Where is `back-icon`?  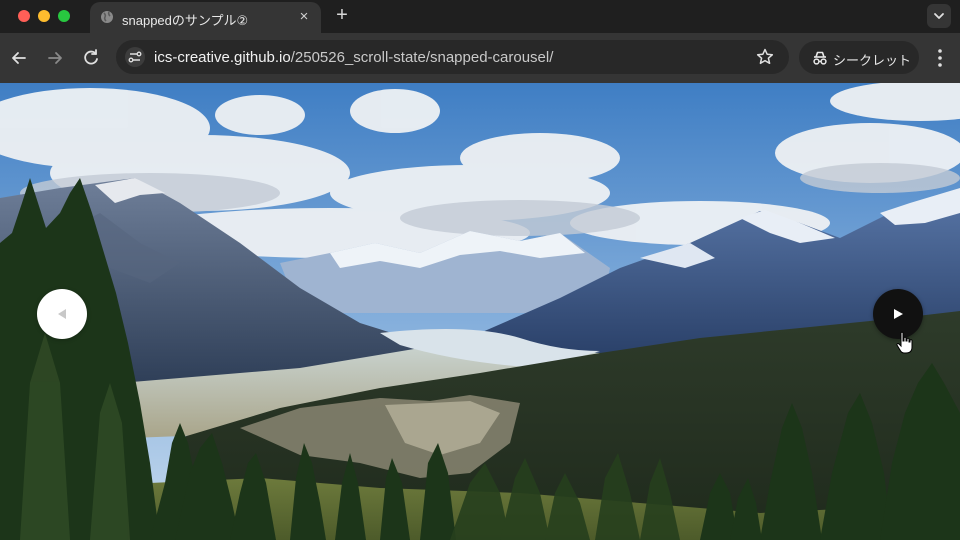
back-icon is located at coordinates (19, 58).